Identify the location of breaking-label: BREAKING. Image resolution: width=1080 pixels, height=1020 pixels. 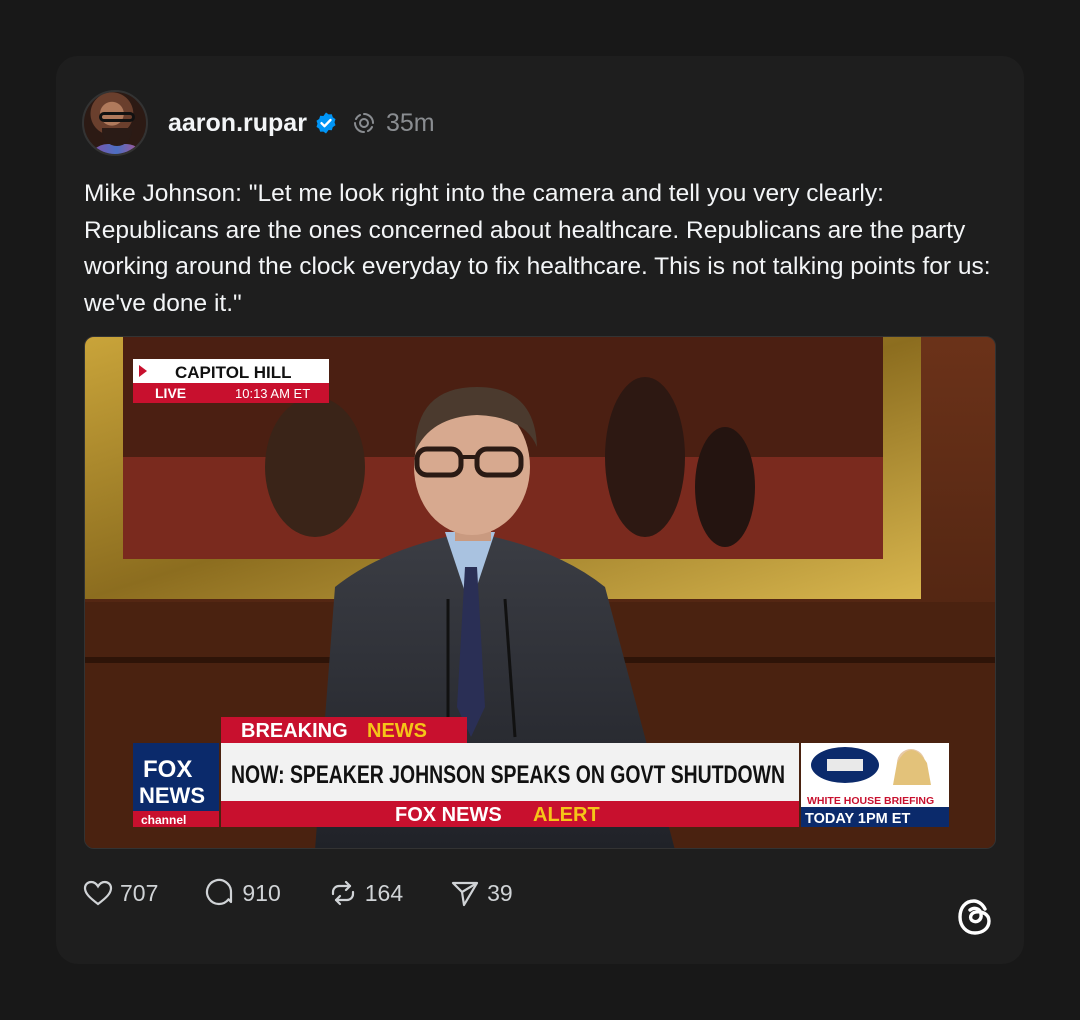
(294, 731).